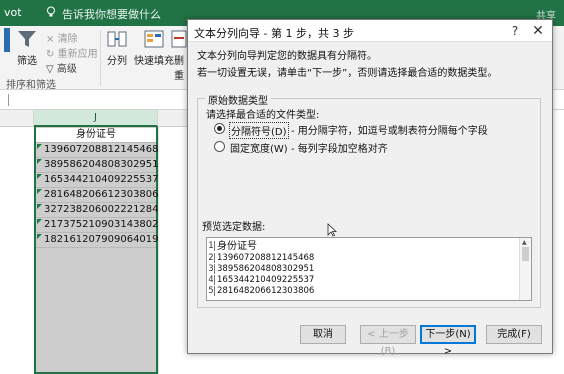 The height and width of the screenshot is (374, 564). What do you see at coordinates (388, 341) in the screenshot?
I see `back-button: < 上一步(B)` at bounding box center [388, 341].